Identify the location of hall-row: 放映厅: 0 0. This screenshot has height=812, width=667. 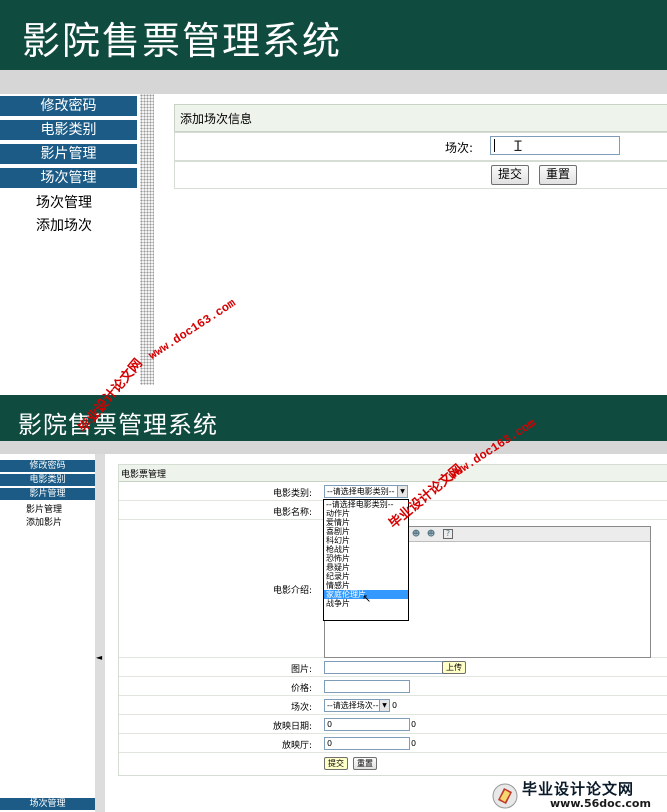
(393, 743).